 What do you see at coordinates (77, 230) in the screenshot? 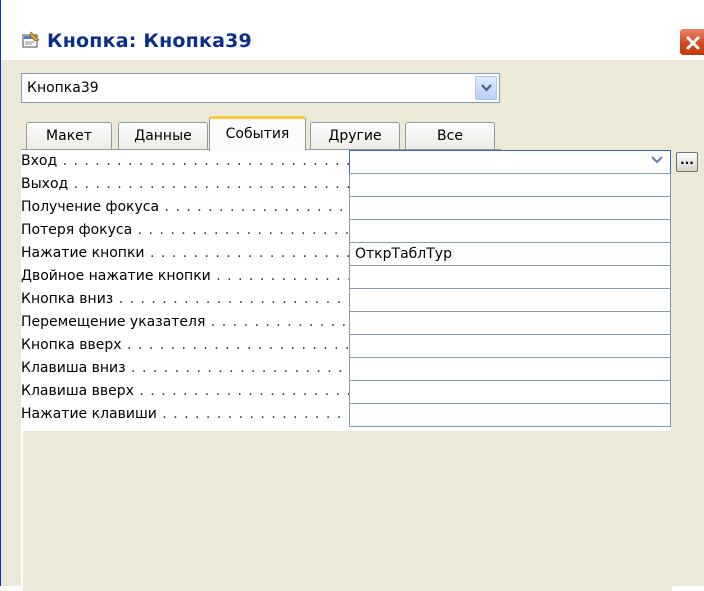
I see `property-label: Потеря фокуса` at bounding box center [77, 230].